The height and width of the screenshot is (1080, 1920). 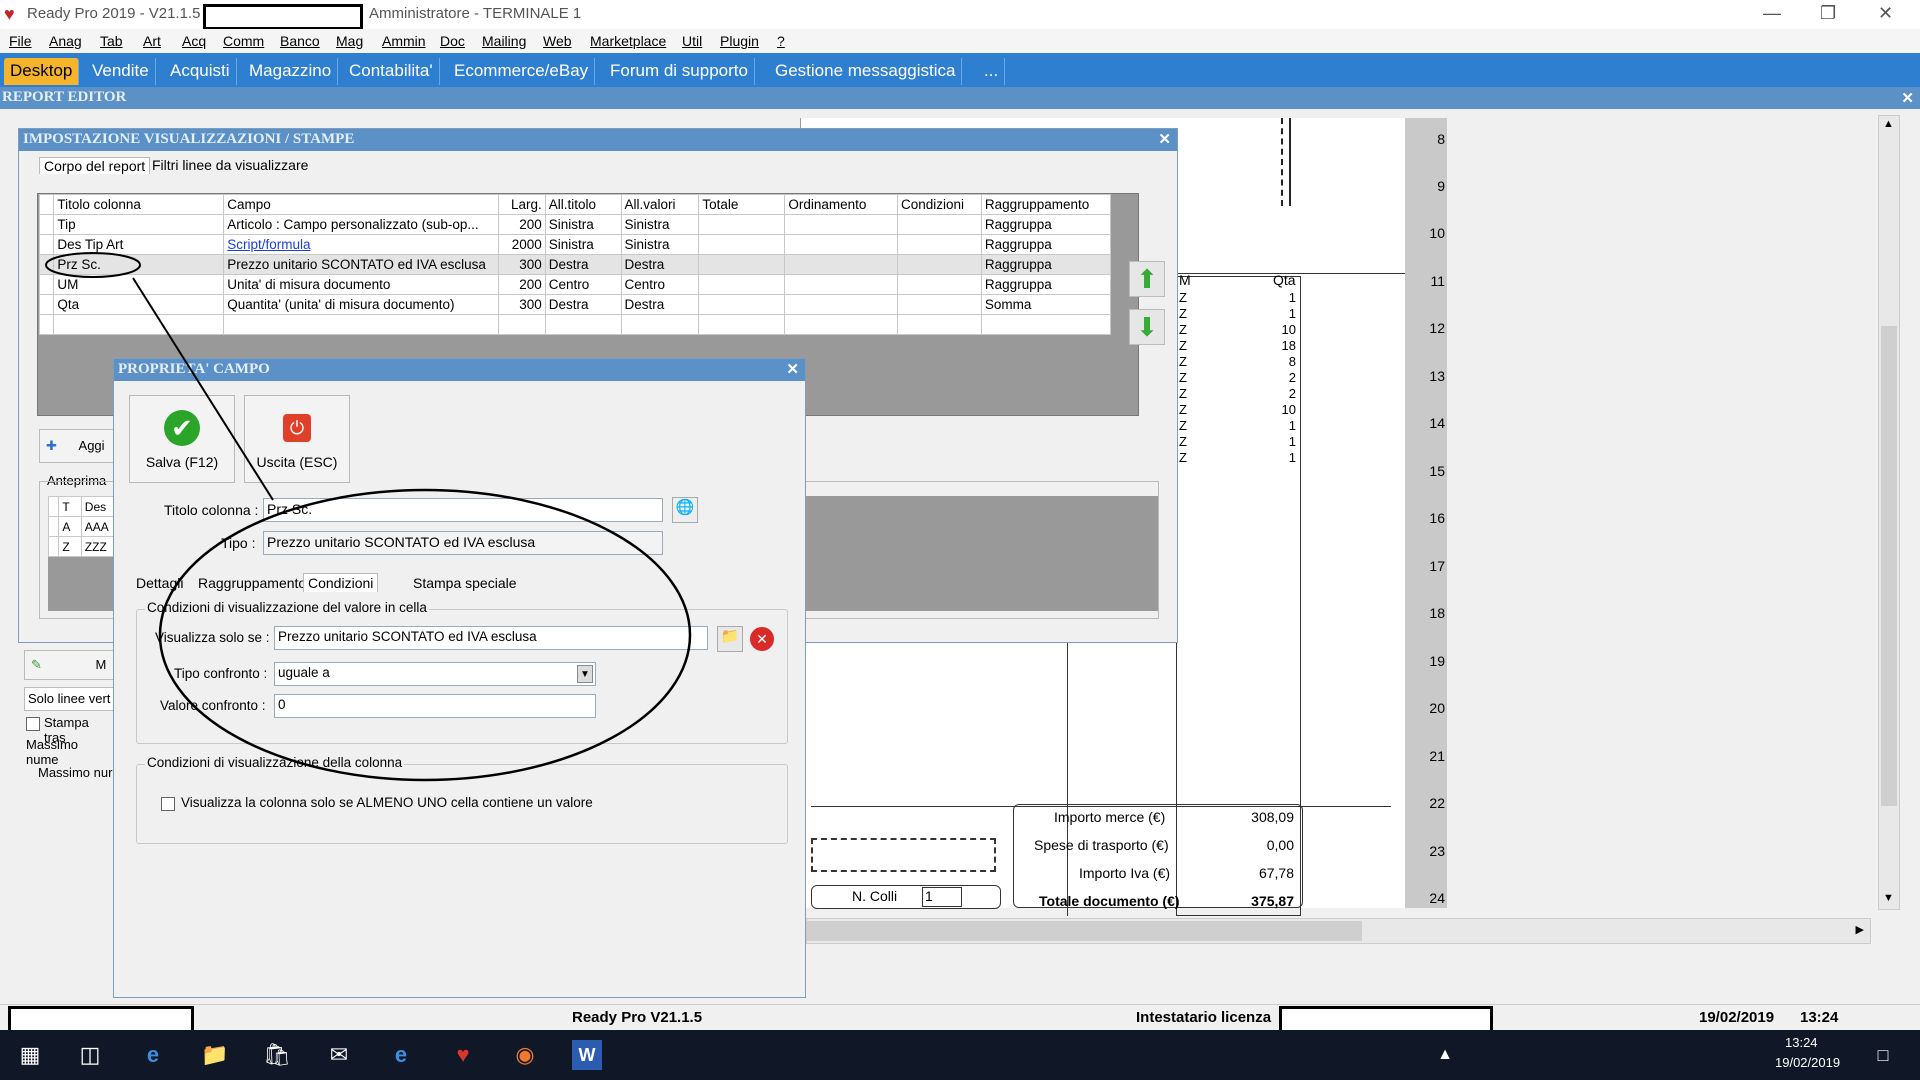 I want to click on edge-icon: e, so click(x=153, y=1055).